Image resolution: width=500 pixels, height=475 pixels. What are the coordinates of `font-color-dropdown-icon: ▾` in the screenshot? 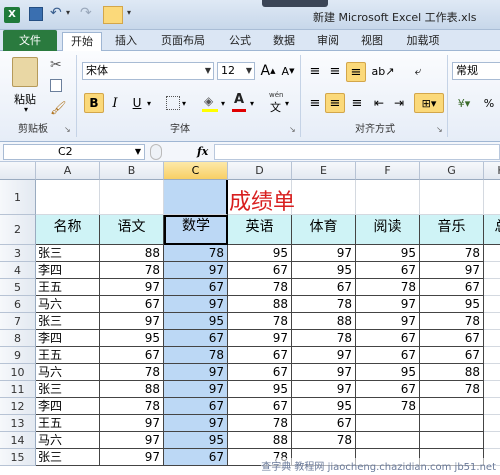 It's located at (252, 103).